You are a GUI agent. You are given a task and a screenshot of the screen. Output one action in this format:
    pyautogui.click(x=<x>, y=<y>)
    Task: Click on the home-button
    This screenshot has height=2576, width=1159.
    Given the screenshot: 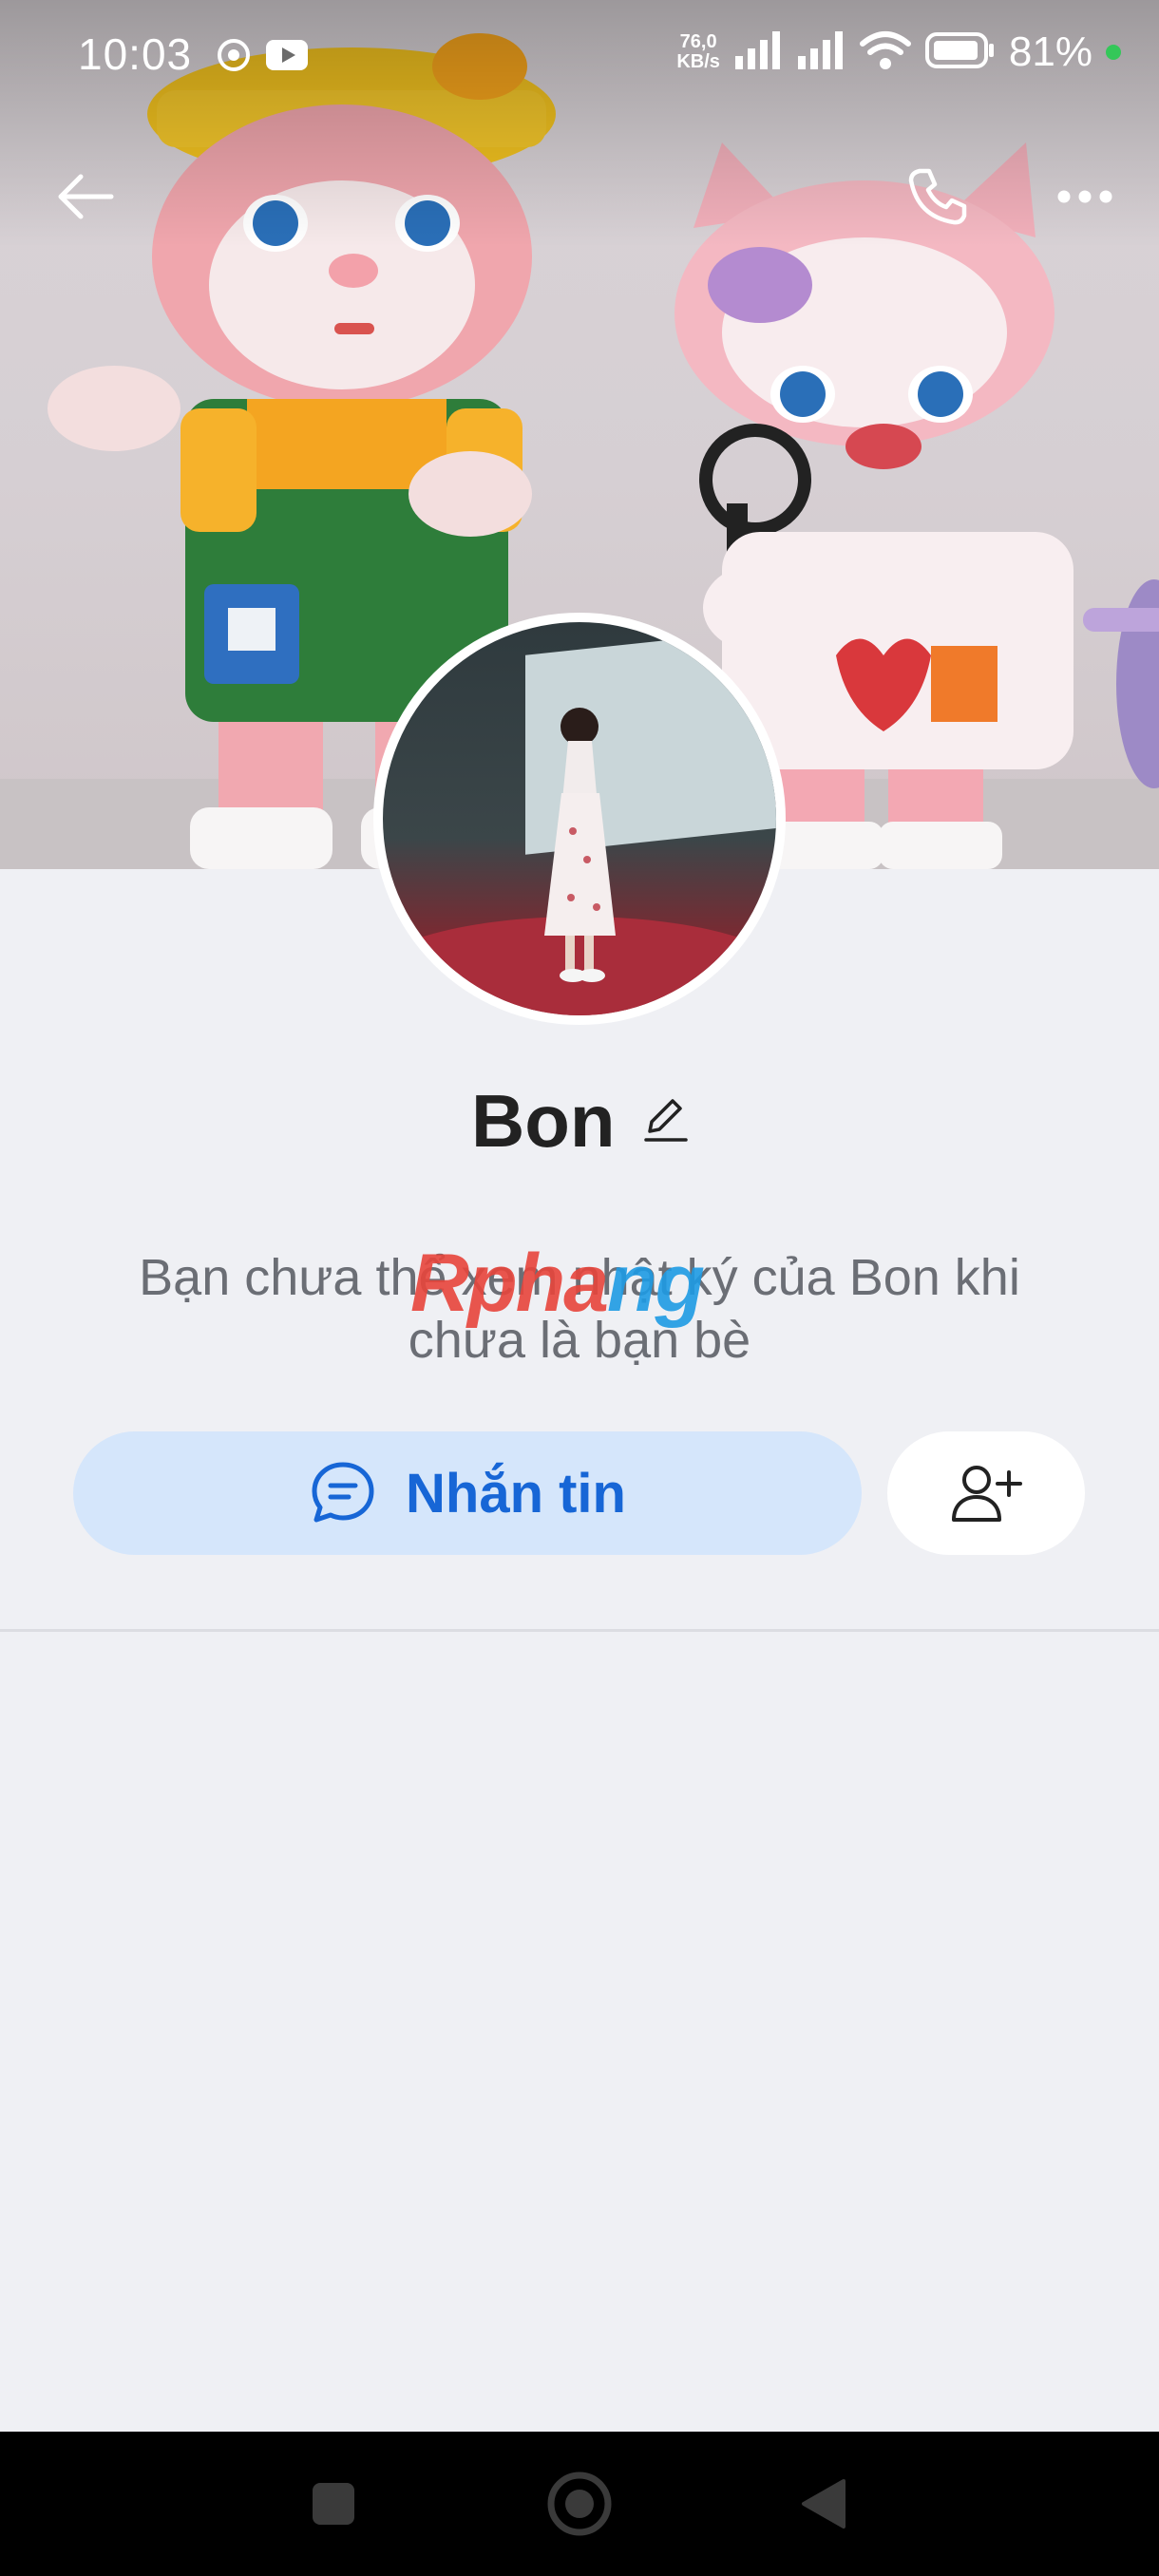 What is the action you would take?
    pyautogui.click(x=580, y=2504)
    